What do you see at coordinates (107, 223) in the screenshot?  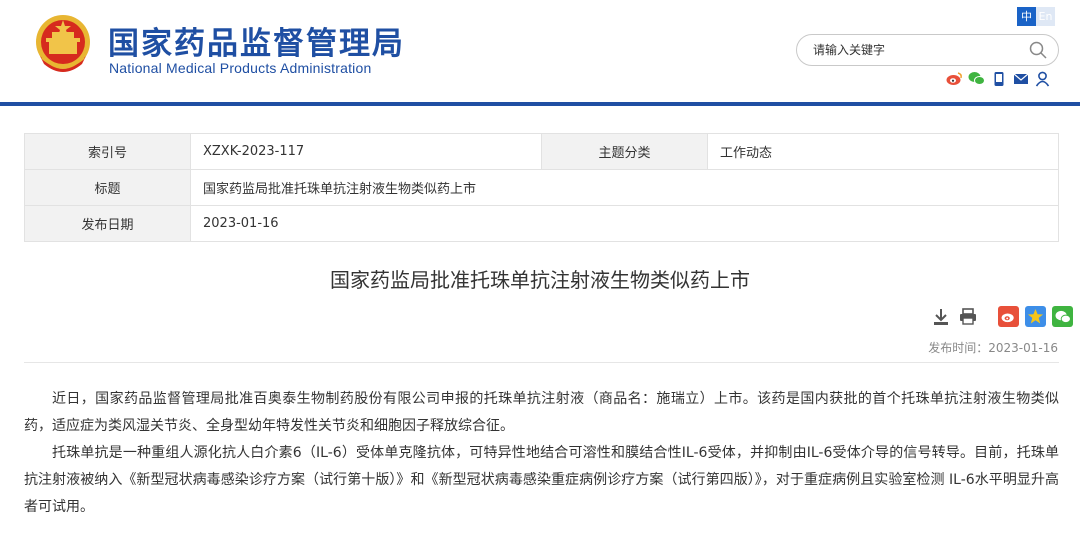 I see `date-label: 发布日期` at bounding box center [107, 223].